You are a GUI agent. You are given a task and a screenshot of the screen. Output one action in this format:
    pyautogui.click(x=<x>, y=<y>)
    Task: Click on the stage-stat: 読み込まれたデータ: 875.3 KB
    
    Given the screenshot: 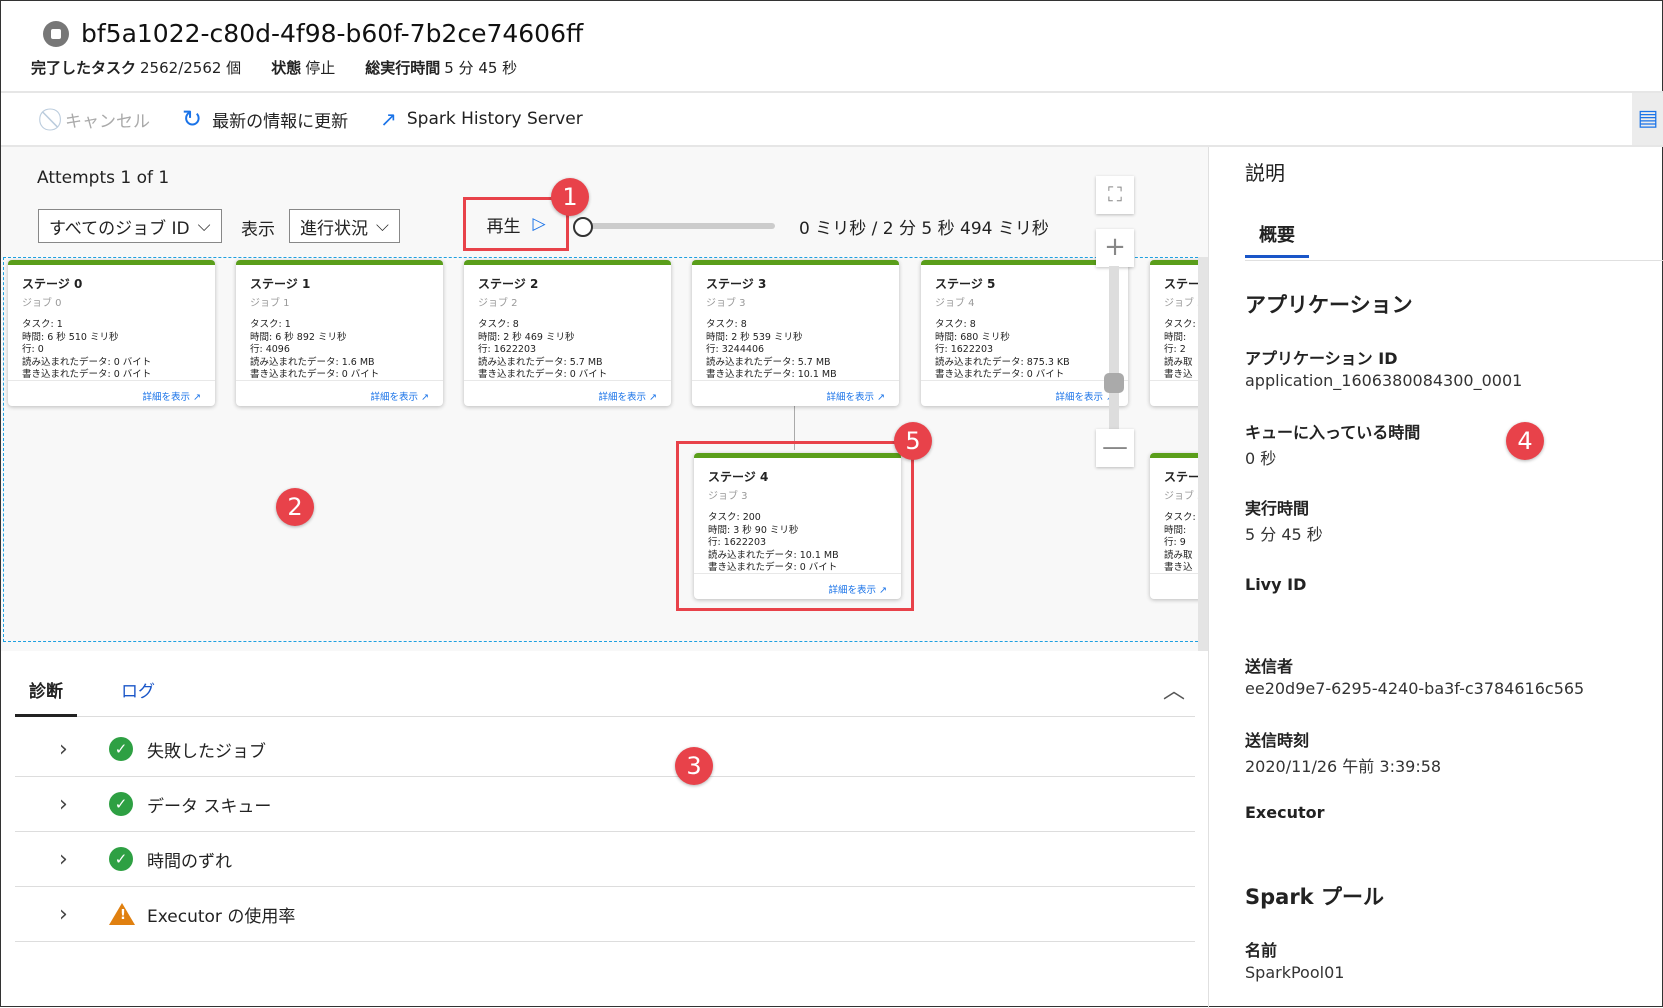 What is the action you would take?
    pyautogui.click(x=1002, y=362)
    